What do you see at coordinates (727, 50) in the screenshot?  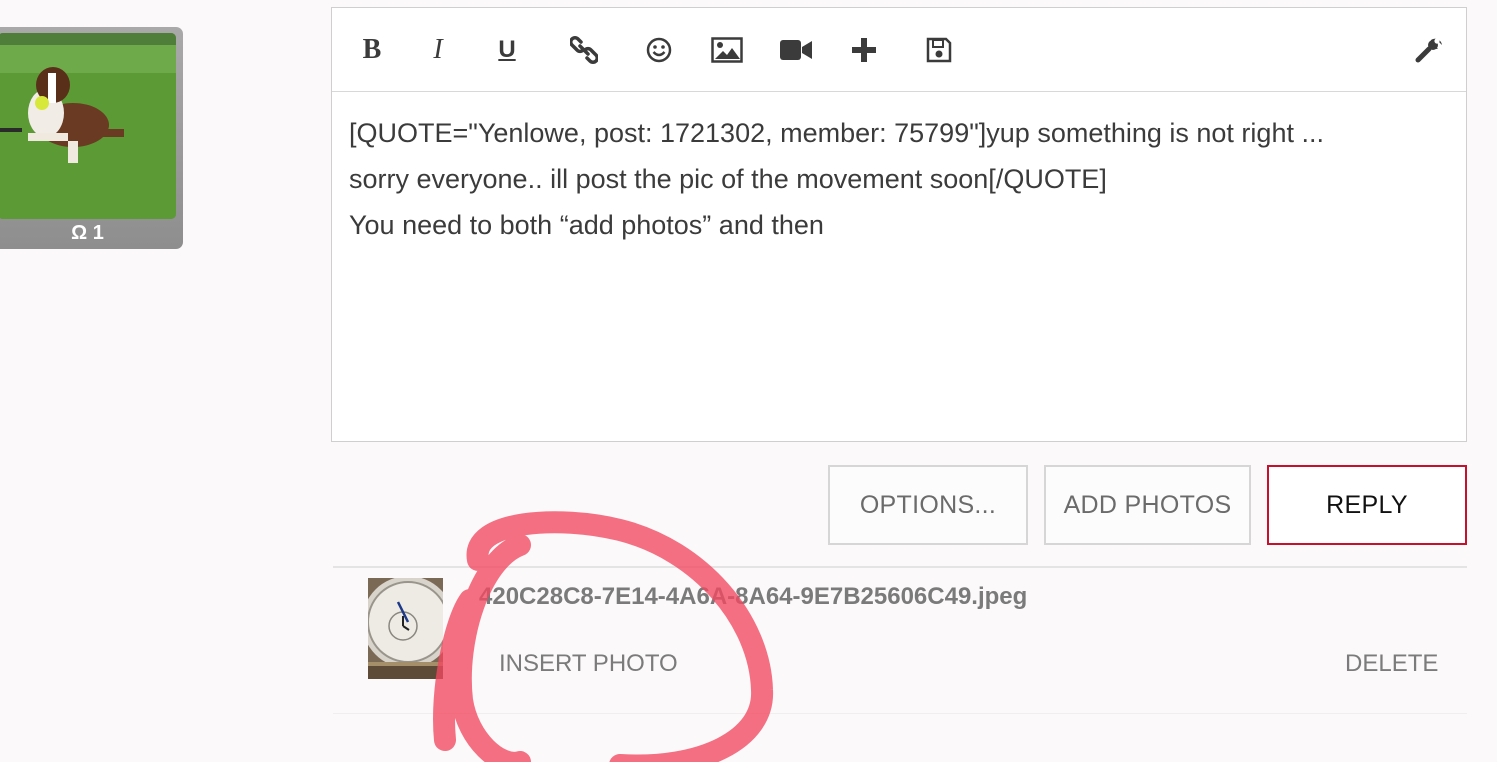 I see `image-icon` at bounding box center [727, 50].